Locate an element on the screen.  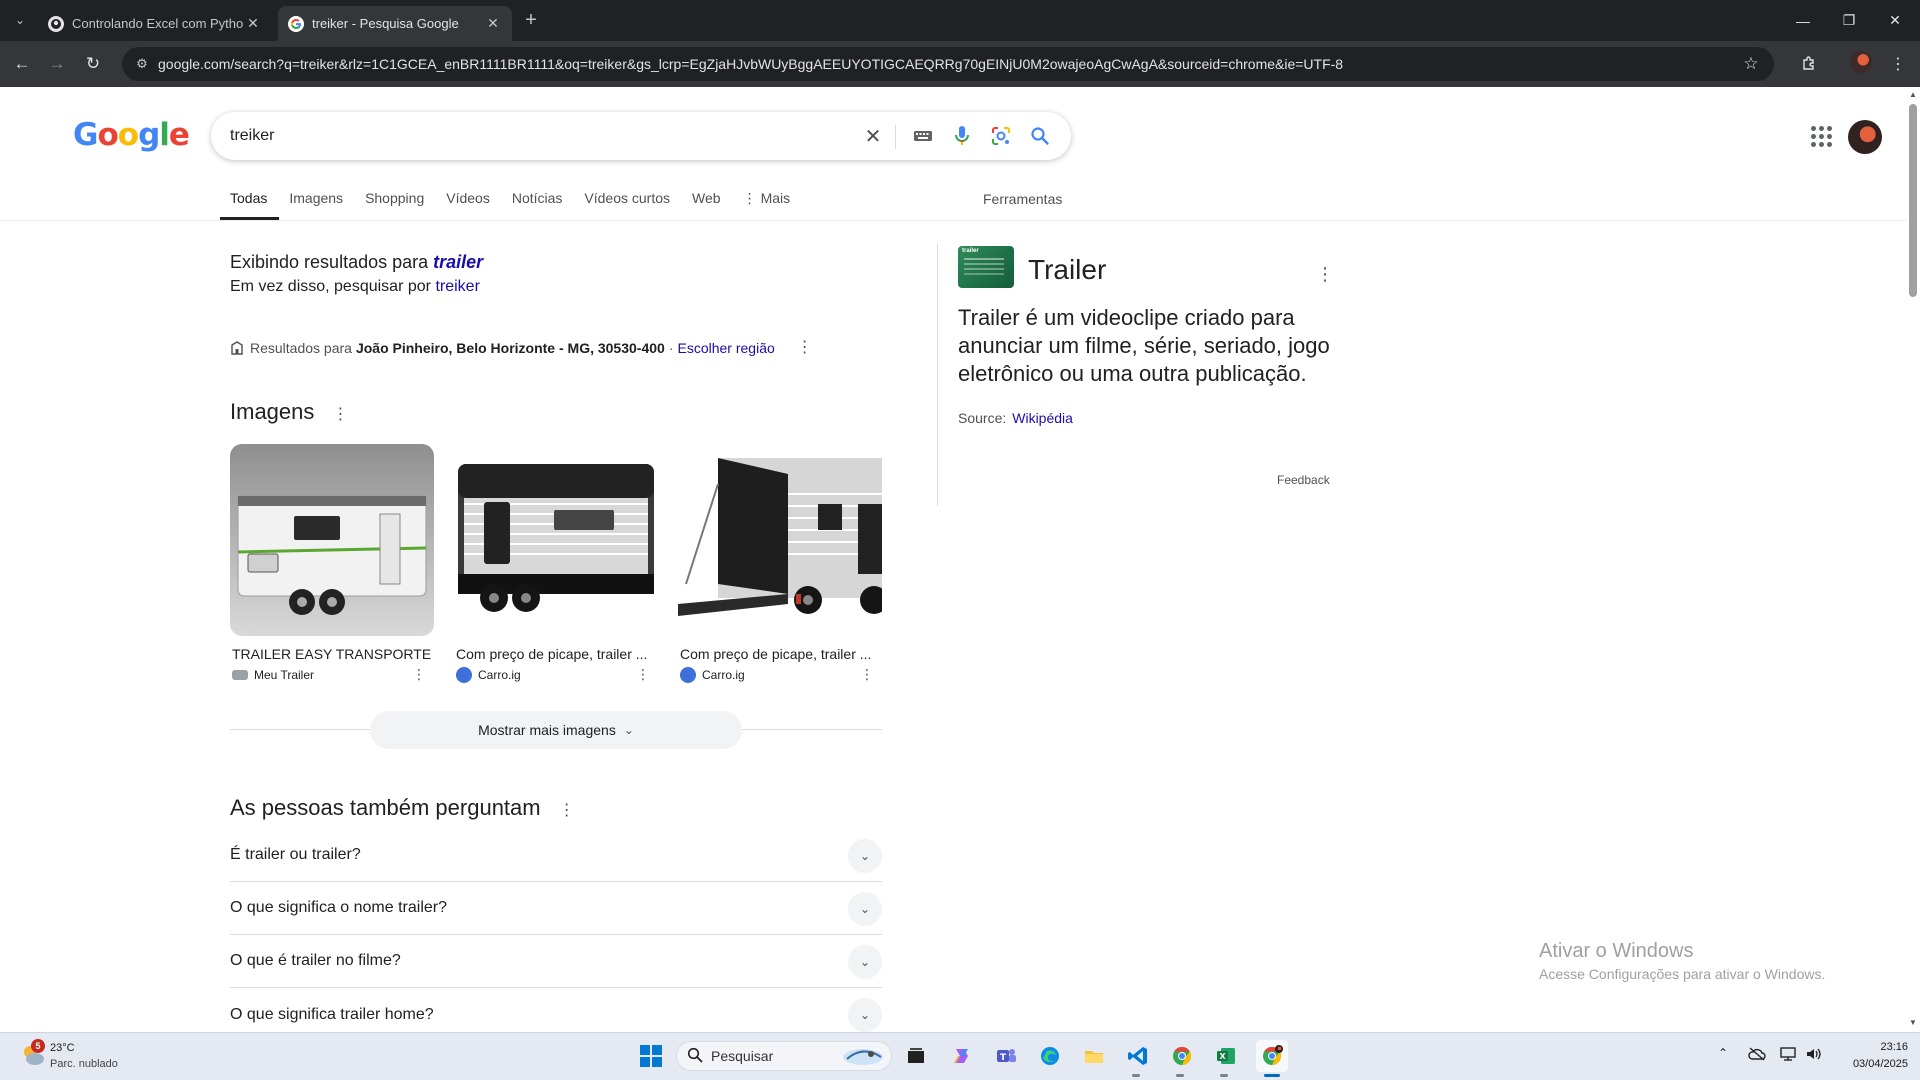
task-view-icon is located at coordinates (916, 1056).